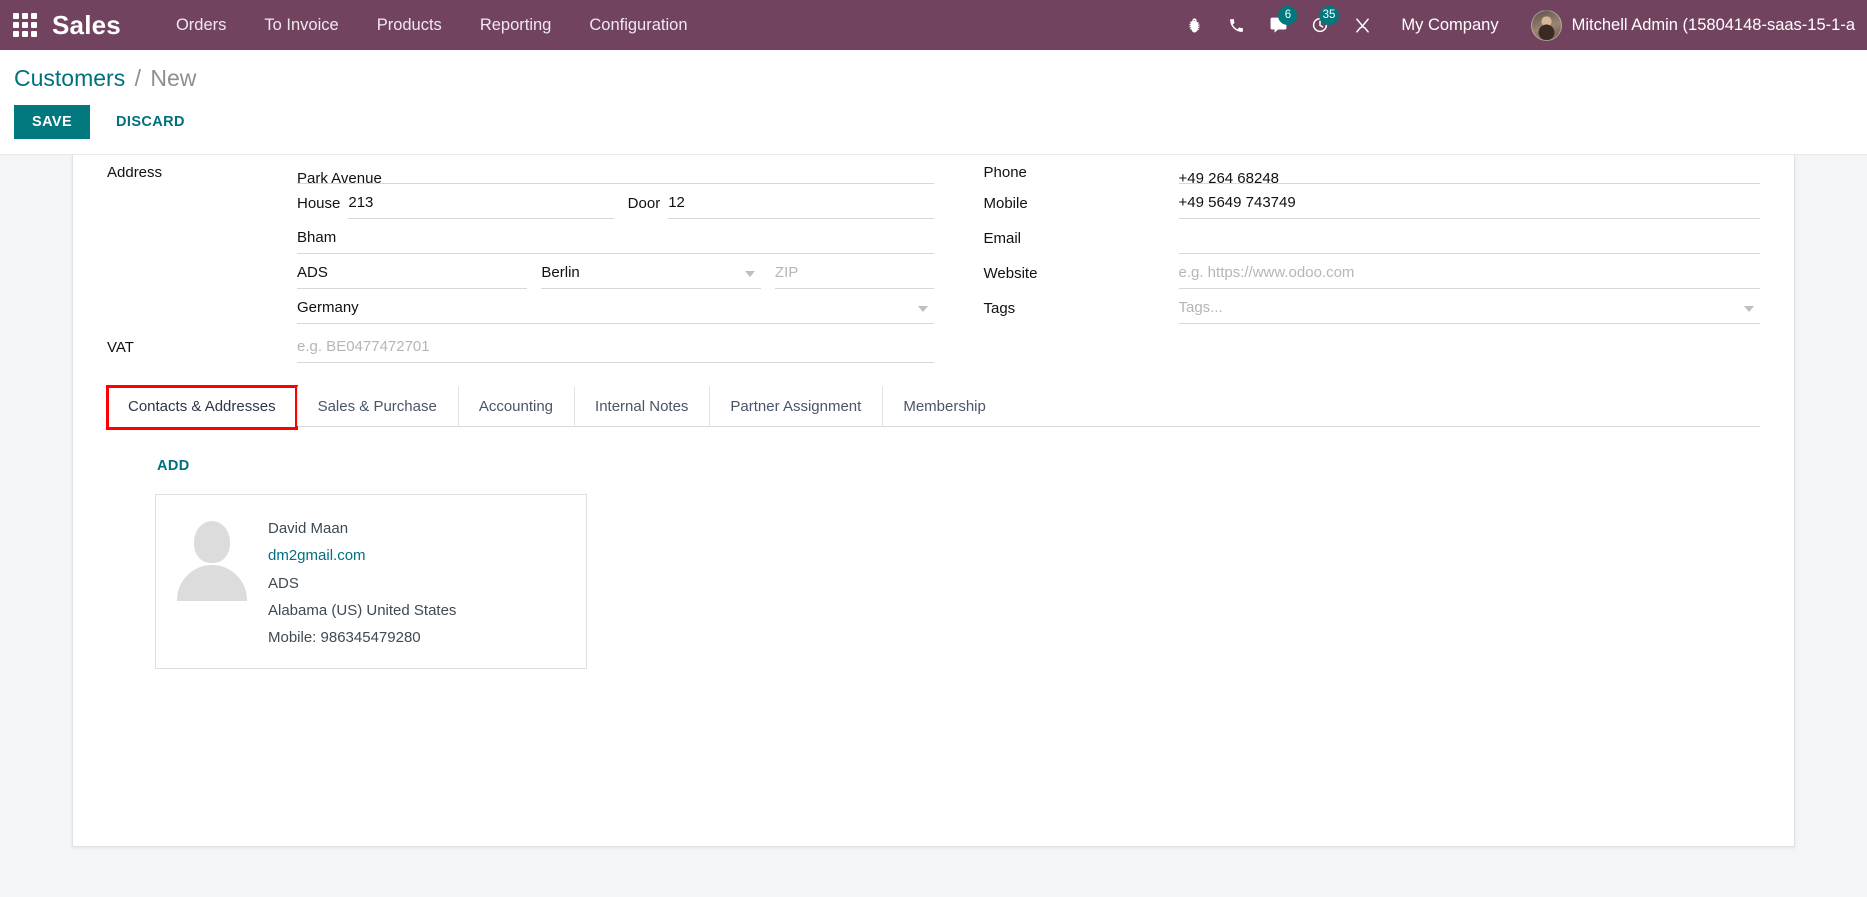  I want to click on activities-clock-icon: 35, so click(1320, 25).